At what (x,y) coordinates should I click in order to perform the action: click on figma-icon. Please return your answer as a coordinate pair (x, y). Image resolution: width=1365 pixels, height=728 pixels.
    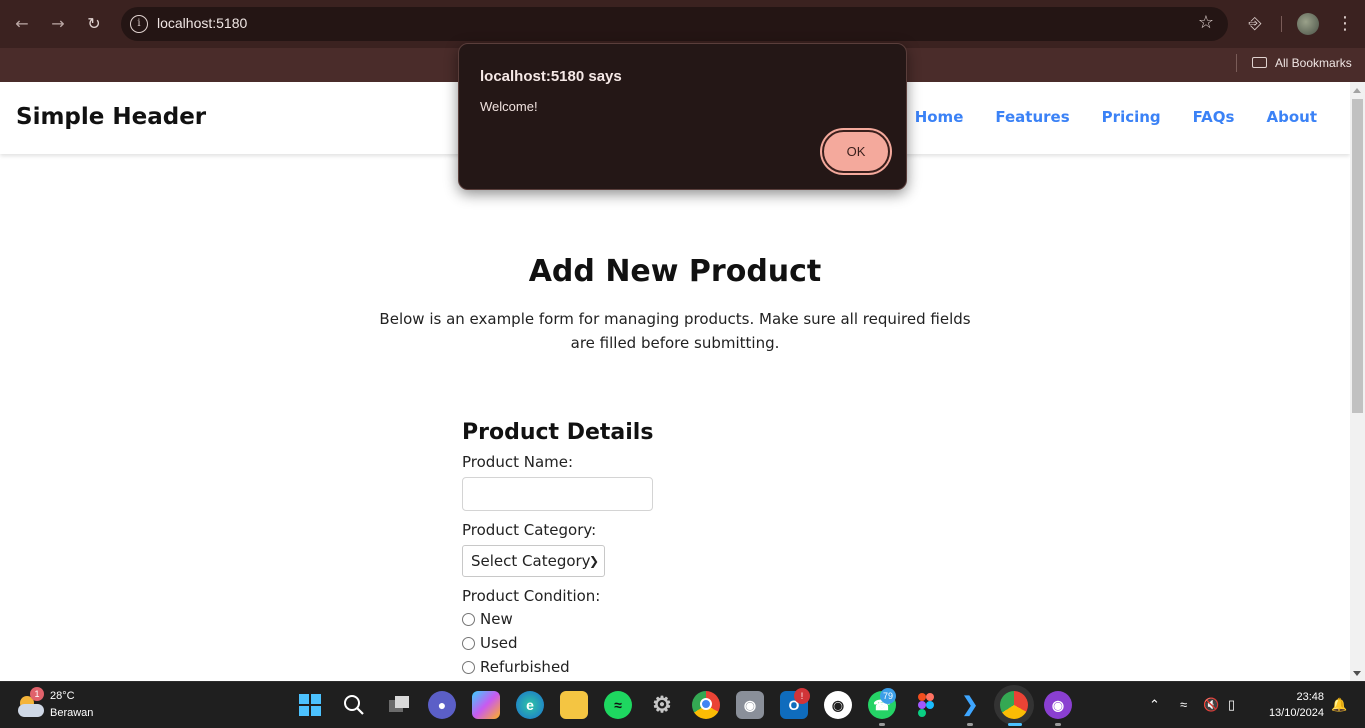
    Looking at the image, I should click on (926, 705).